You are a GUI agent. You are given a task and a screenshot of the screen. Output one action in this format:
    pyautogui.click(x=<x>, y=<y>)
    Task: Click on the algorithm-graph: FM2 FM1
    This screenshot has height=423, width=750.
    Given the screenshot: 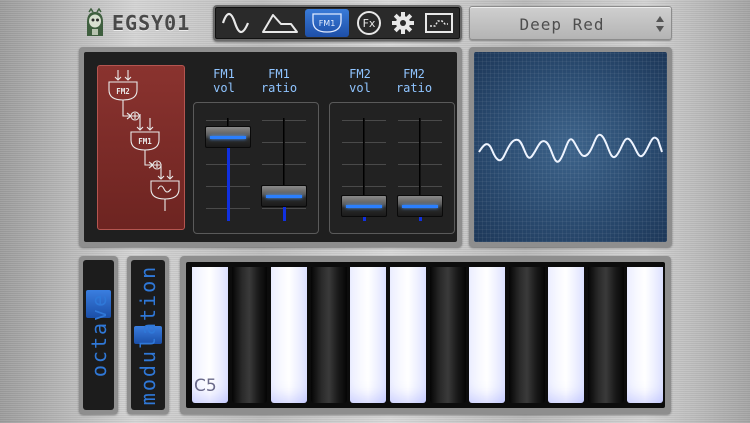 What is the action you would take?
    pyautogui.click(x=144, y=140)
    